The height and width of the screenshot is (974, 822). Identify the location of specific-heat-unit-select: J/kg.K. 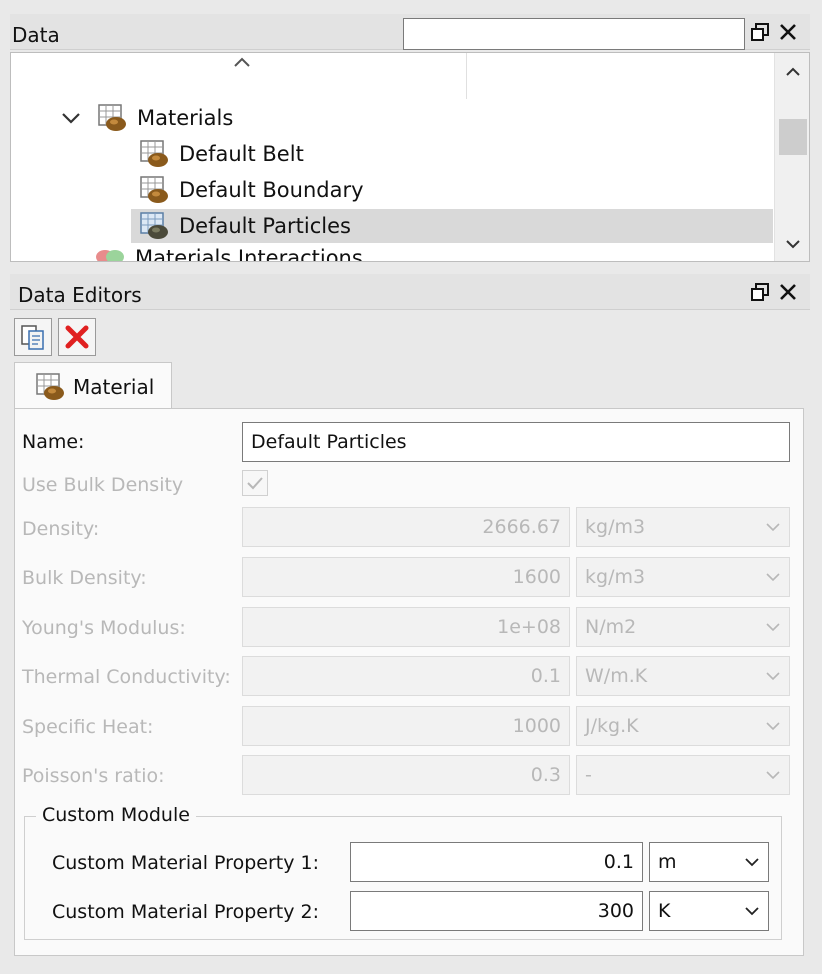
(683, 726).